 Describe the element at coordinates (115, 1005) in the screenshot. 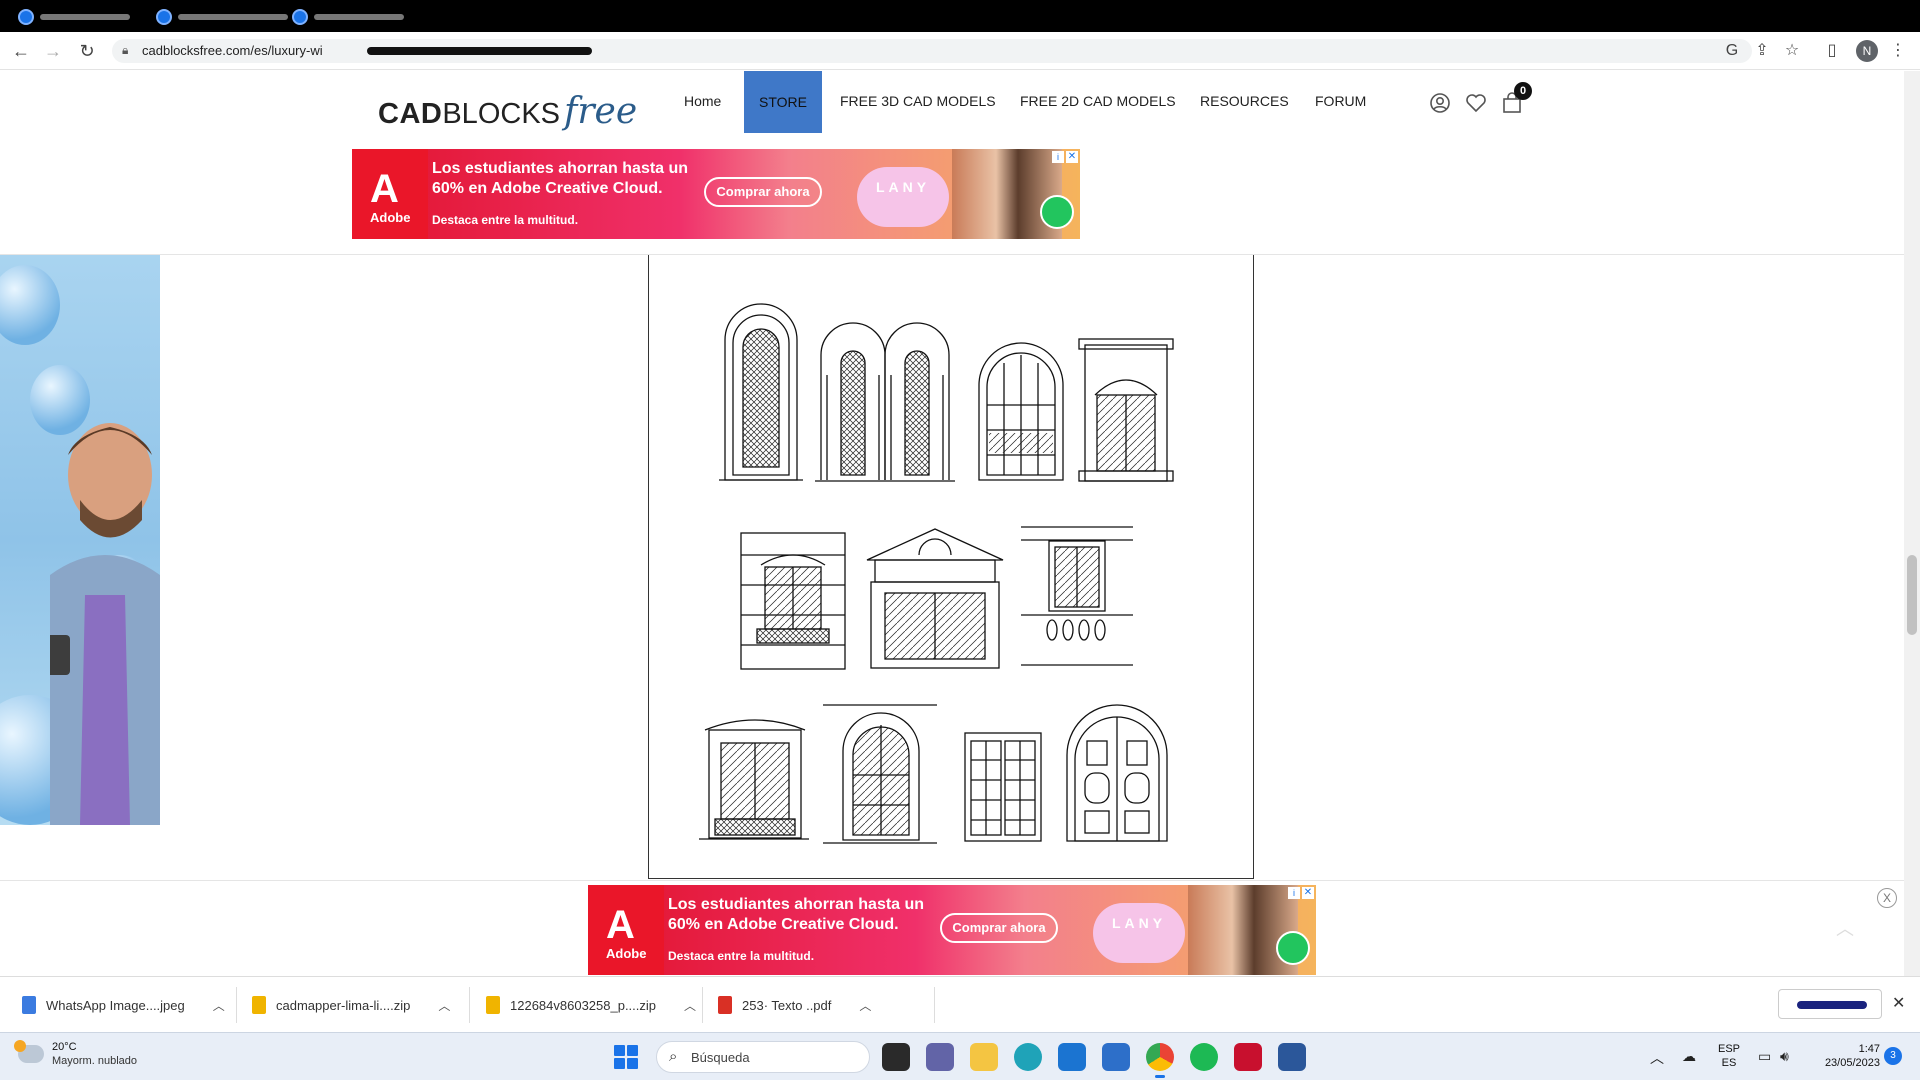

I see `download-filename: WhatsApp Image....jpeg` at that location.